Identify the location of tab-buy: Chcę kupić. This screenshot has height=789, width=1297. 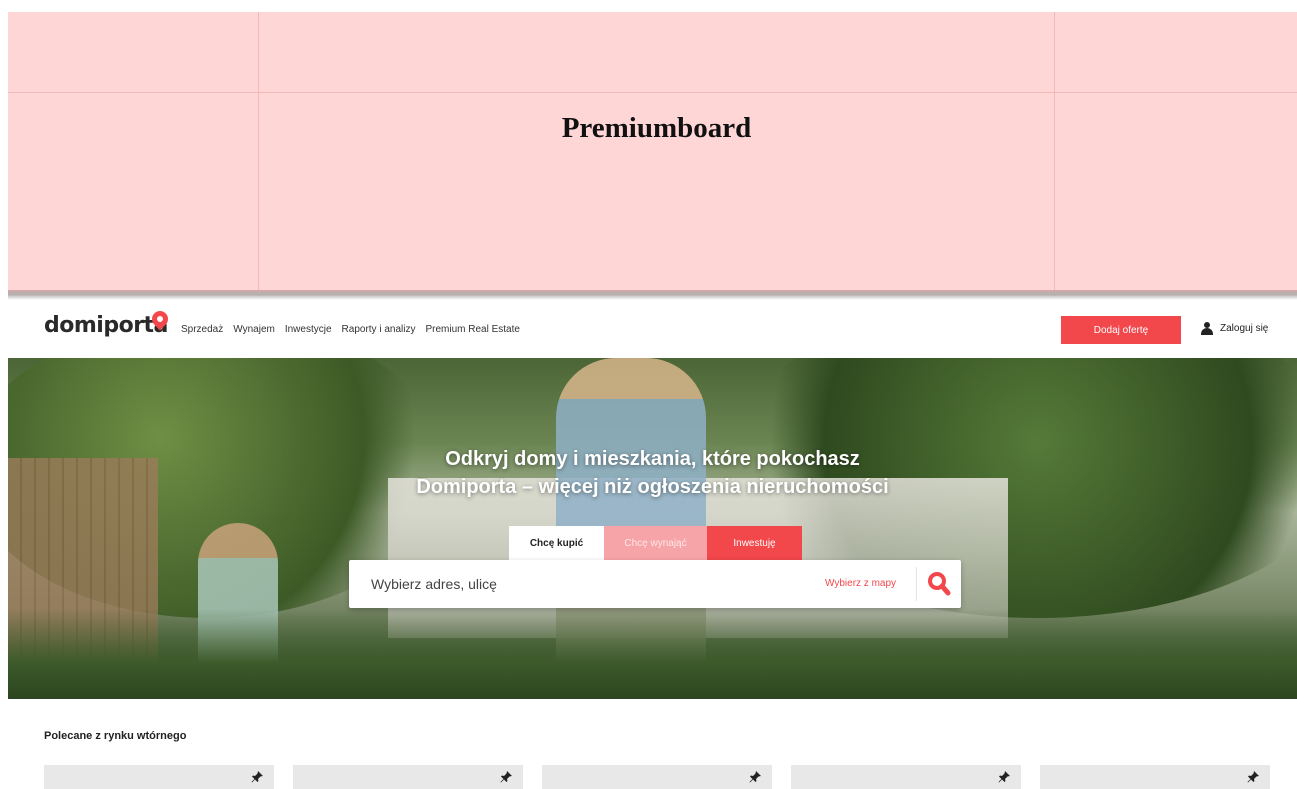
(556, 543).